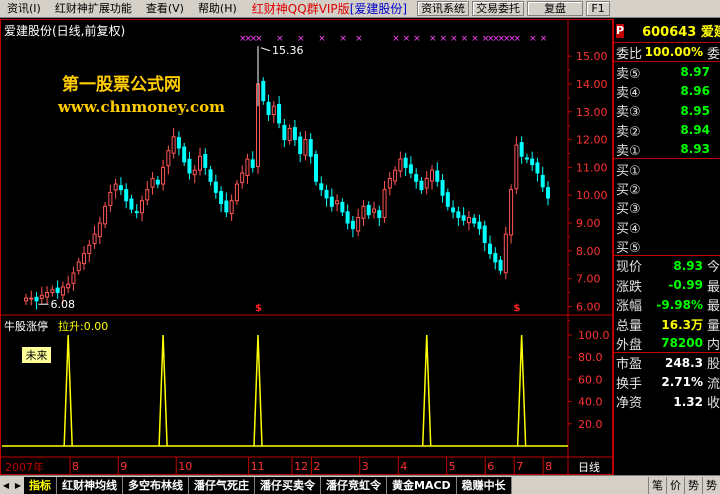 The image size is (720, 494). Describe the element at coordinates (588, 279) in the screenshot. I see `y-tick-label: 7.00` at that location.